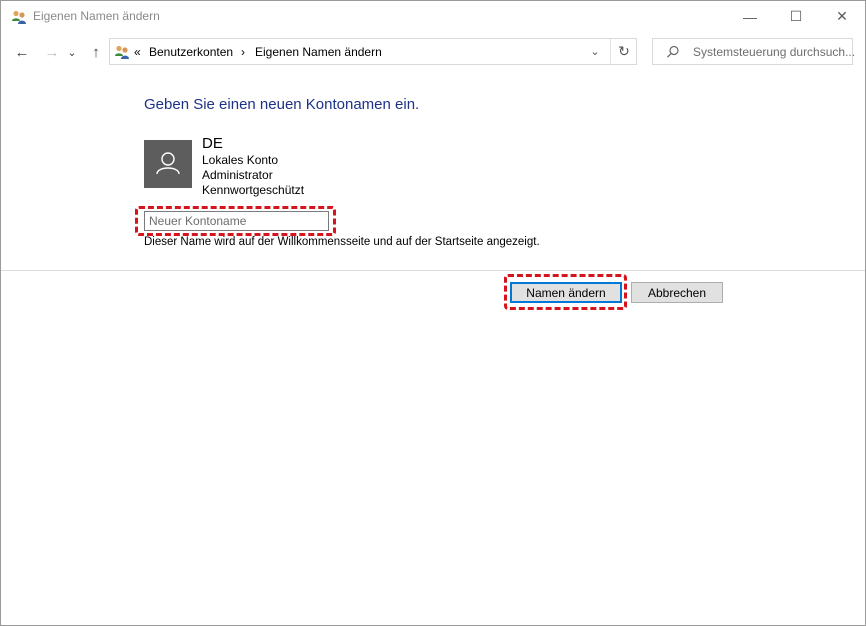  I want to click on up-arrow-icon: ↑, so click(96, 52).